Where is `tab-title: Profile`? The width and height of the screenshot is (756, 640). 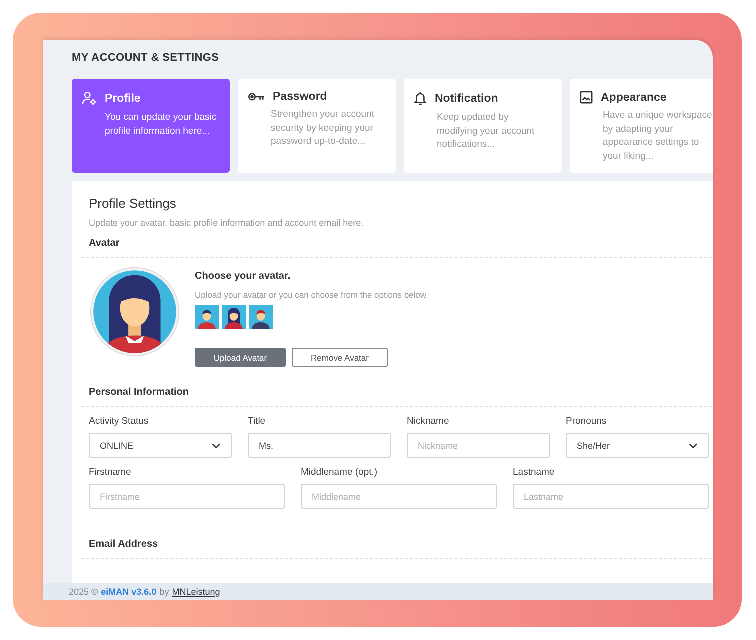
tab-title: Profile is located at coordinates (123, 98).